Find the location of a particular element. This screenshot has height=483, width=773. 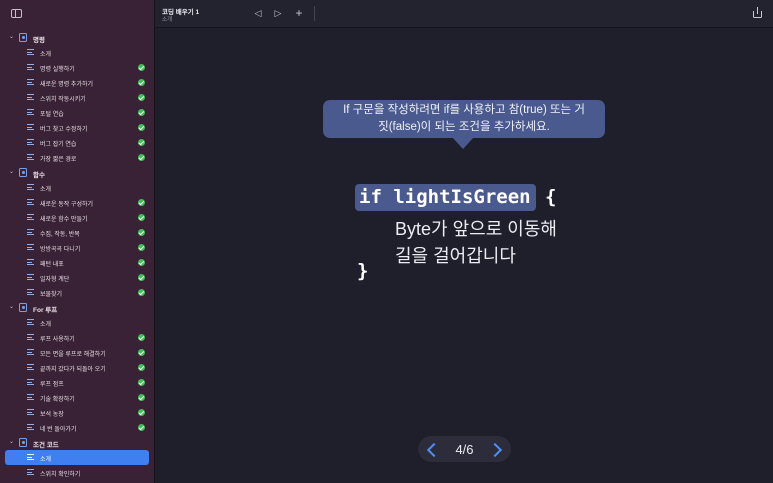

sidebar-item: 스위치 작동시키기 is located at coordinates (77, 97).